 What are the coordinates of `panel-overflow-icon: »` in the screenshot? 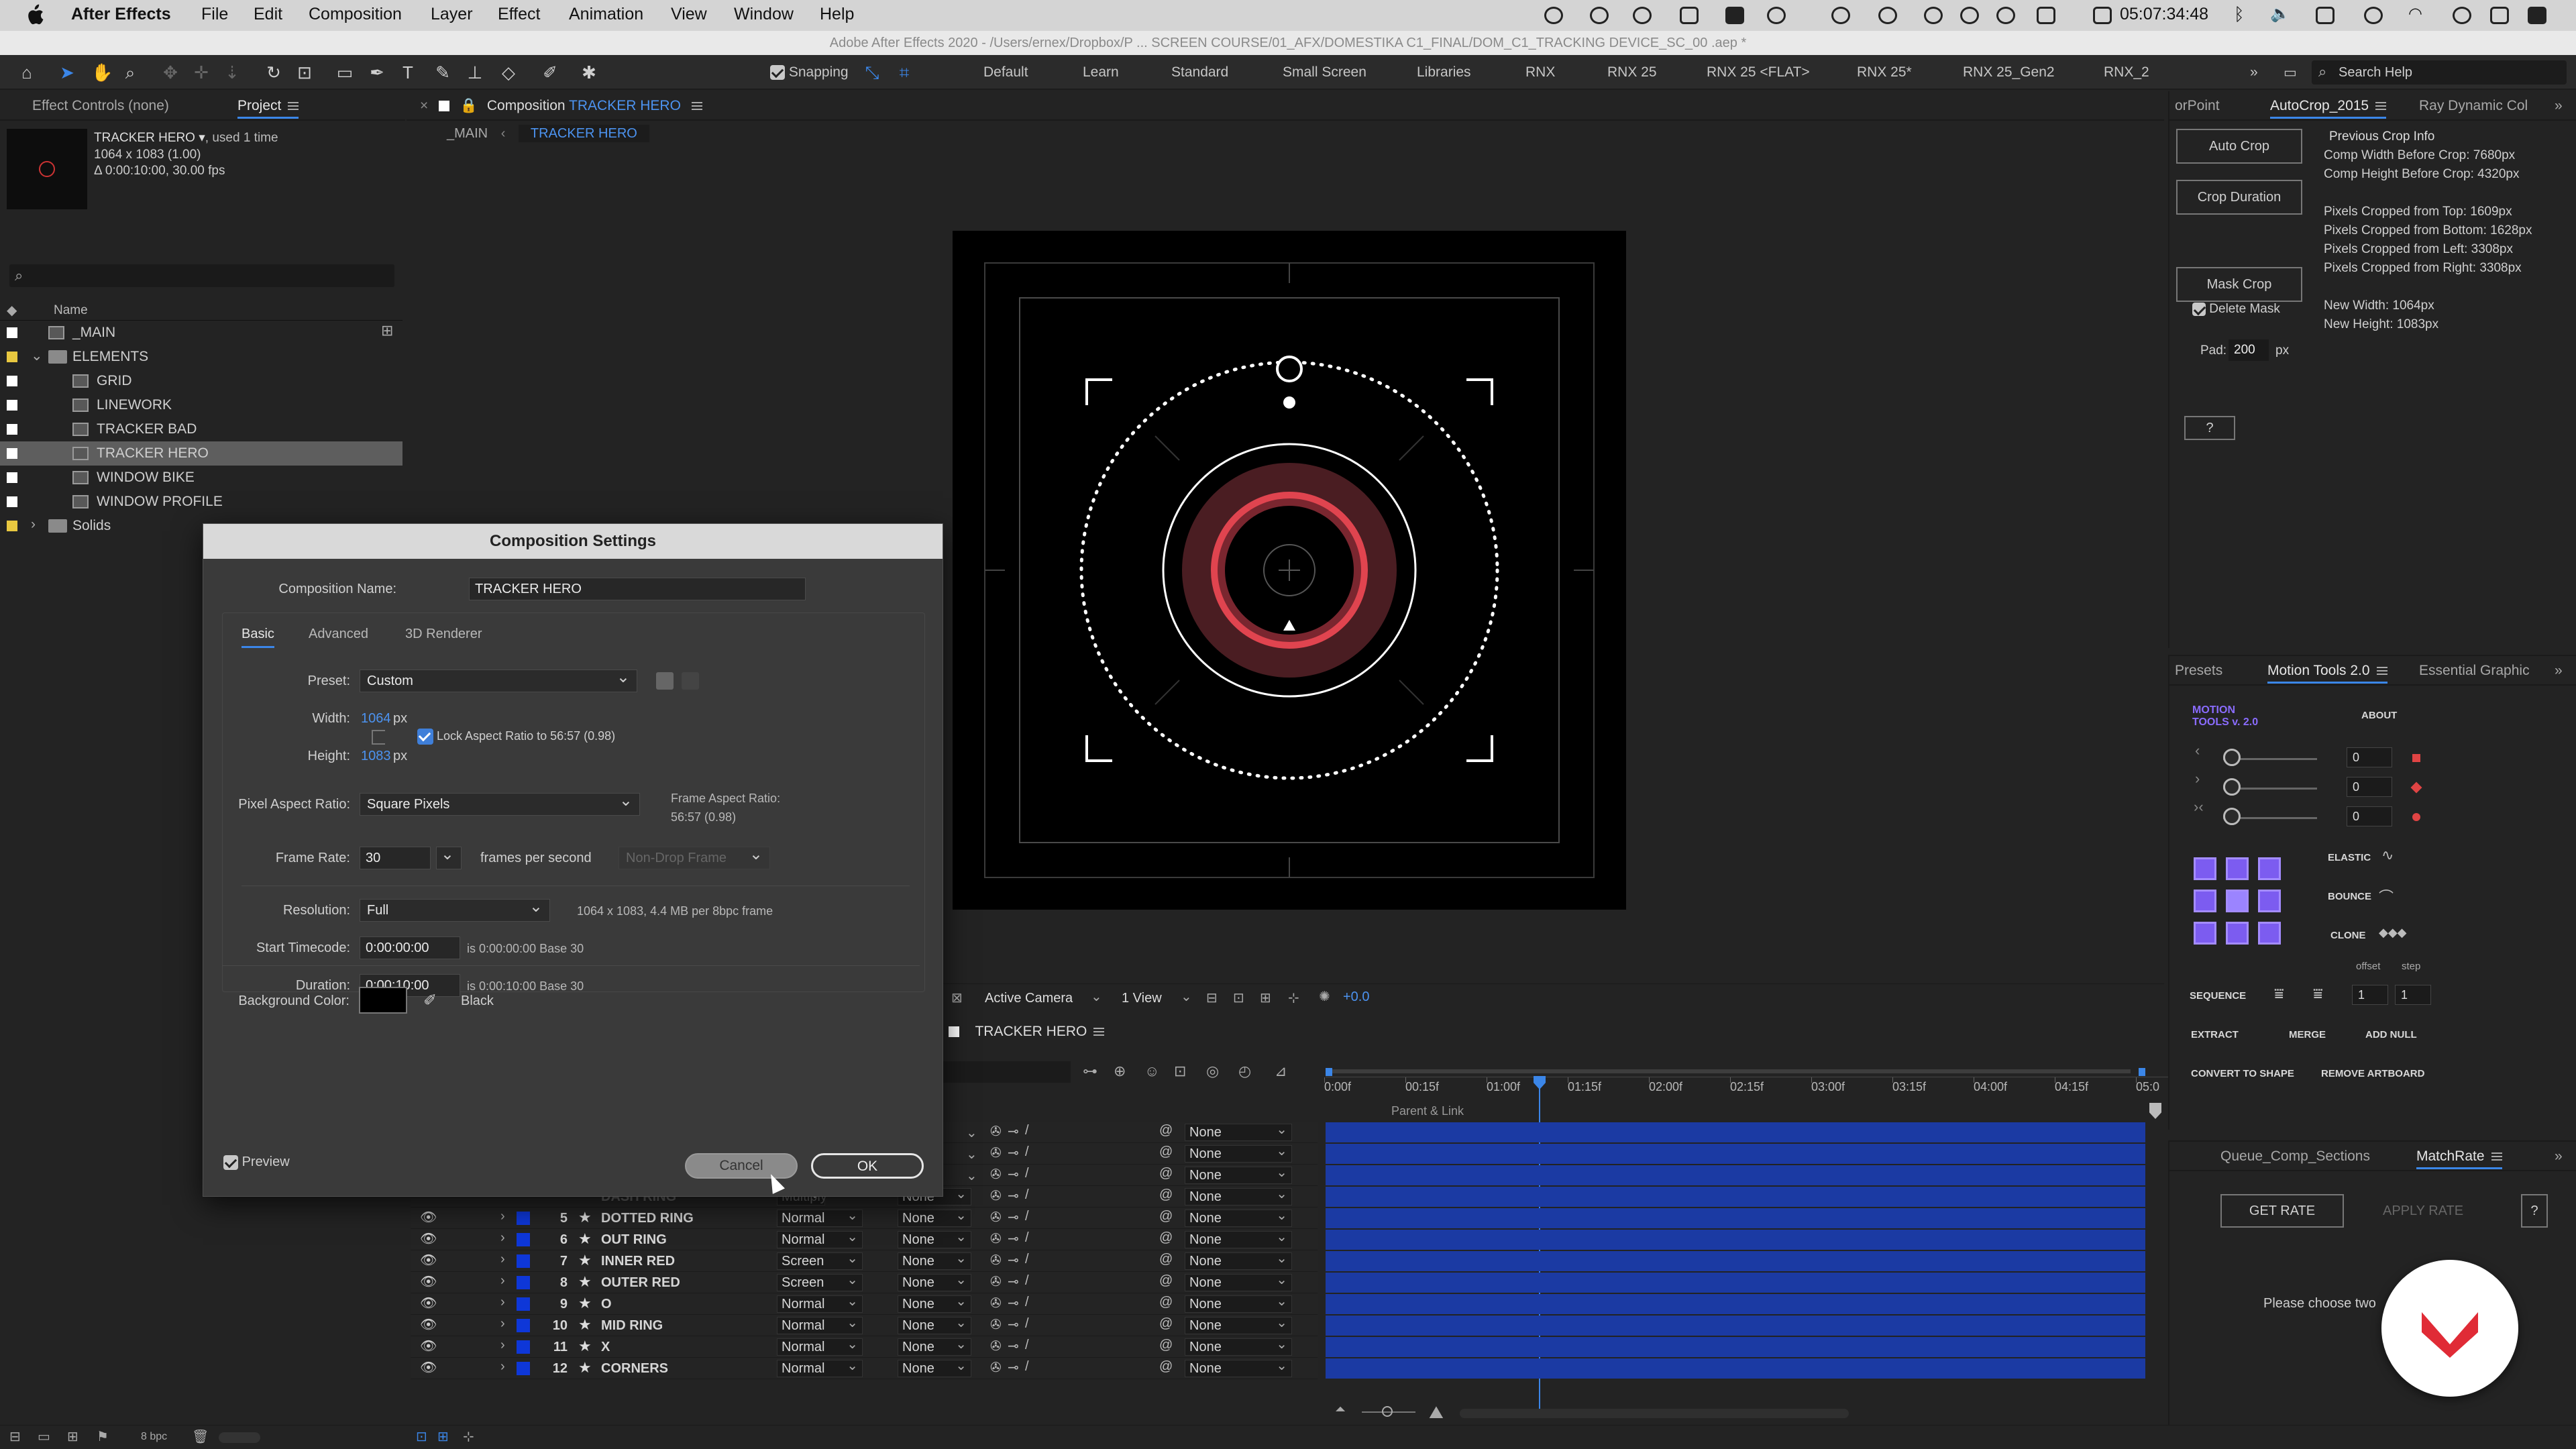 It's located at (2559, 106).